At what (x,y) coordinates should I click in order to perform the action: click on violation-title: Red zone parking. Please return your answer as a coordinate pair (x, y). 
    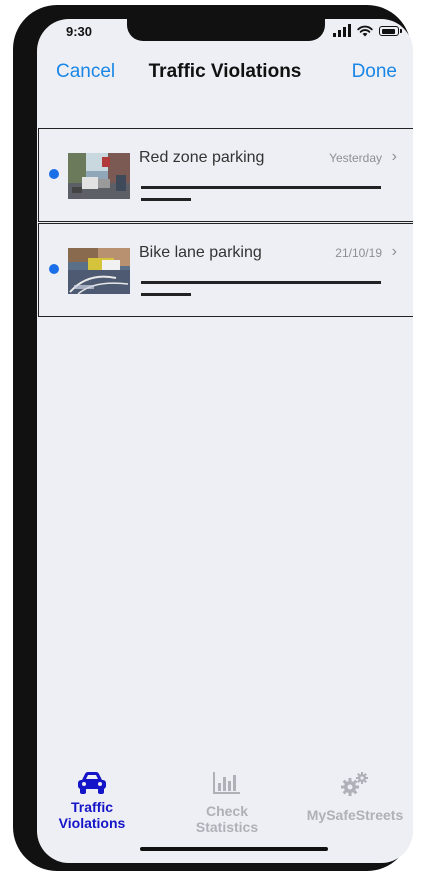
    Looking at the image, I should click on (202, 157).